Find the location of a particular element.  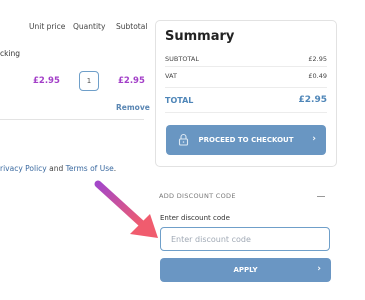

apply-button: APPLY › is located at coordinates (245, 270).